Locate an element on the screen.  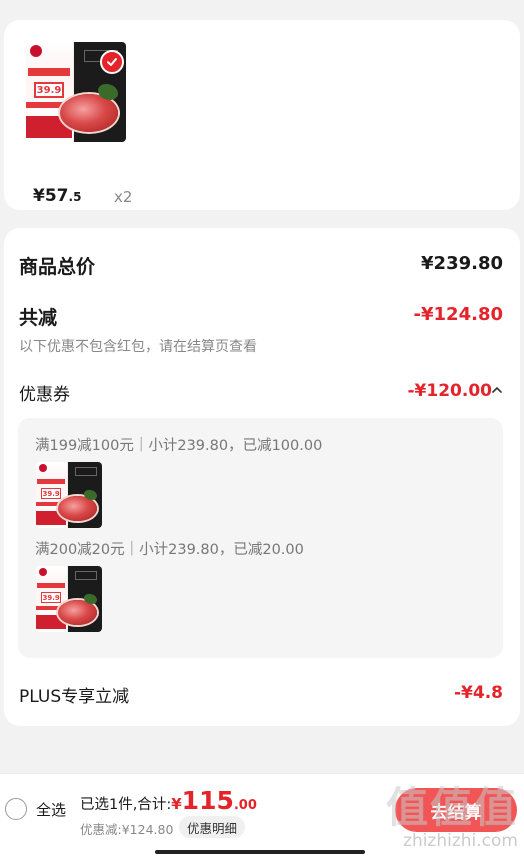
coupon-value: -¥120.00 is located at coordinates (450, 391).